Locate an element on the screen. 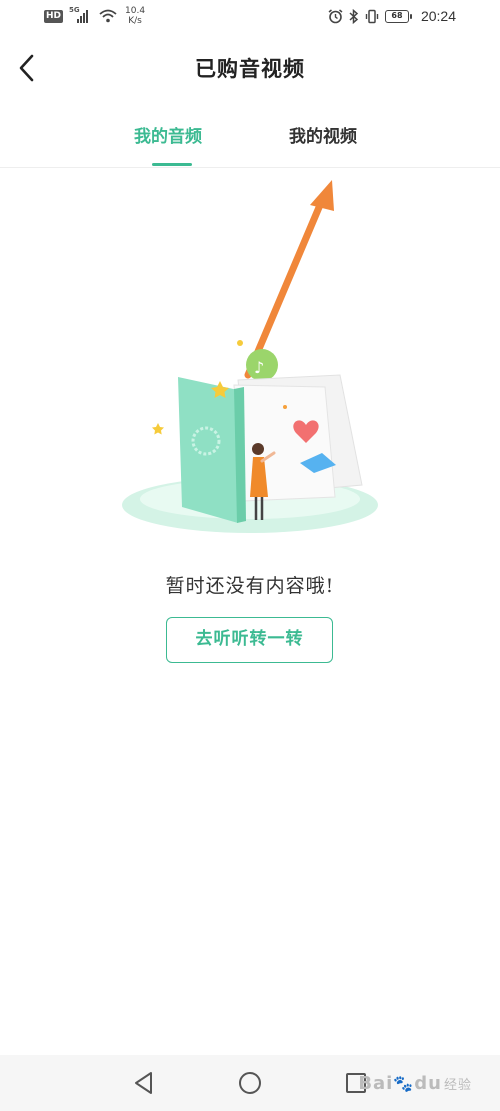 The height and width of the screenshot is (1111, 500). nav-back-button is located at coordinates (144, 1083).